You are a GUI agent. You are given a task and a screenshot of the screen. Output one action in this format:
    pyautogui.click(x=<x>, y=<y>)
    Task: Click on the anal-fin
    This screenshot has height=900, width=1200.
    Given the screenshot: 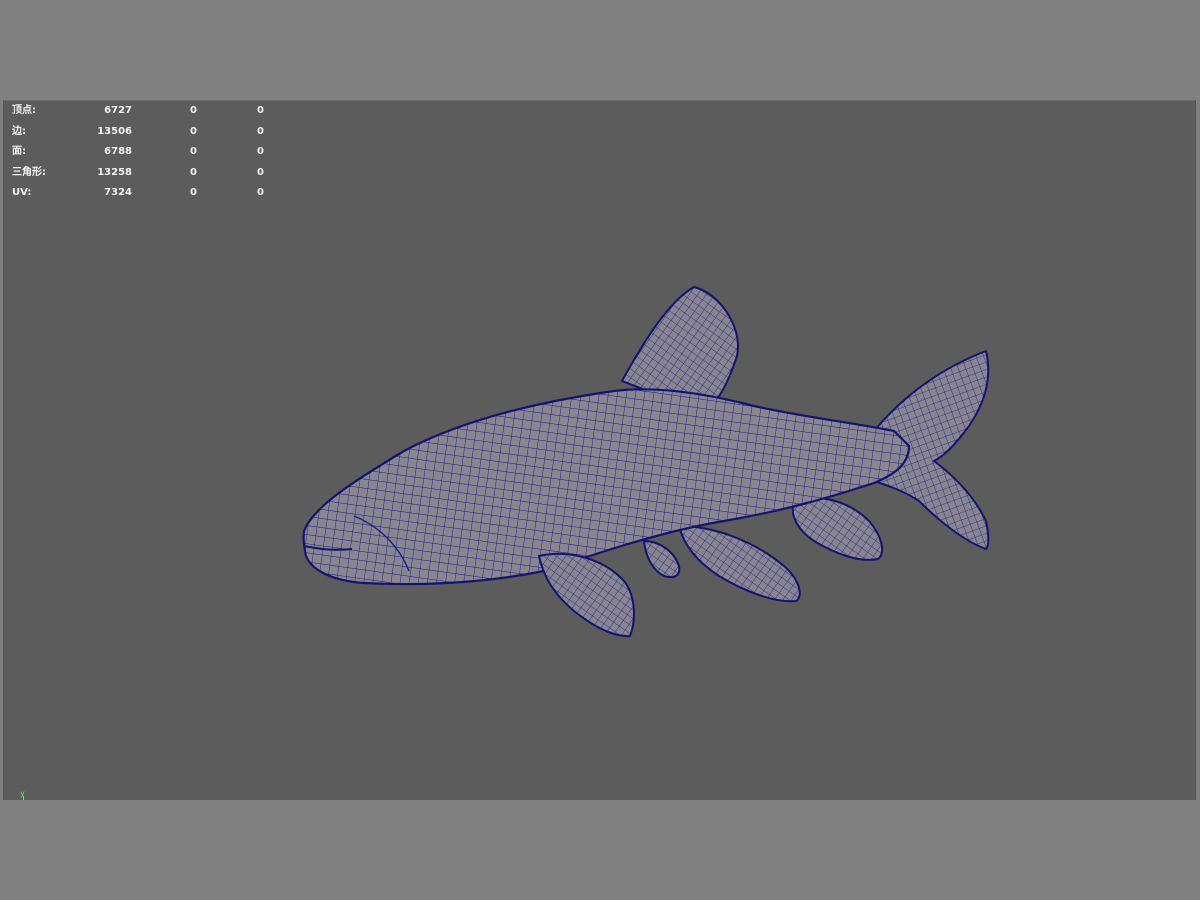 What is the action you would take?
    pyautogui.click(x=837, y=529)
    